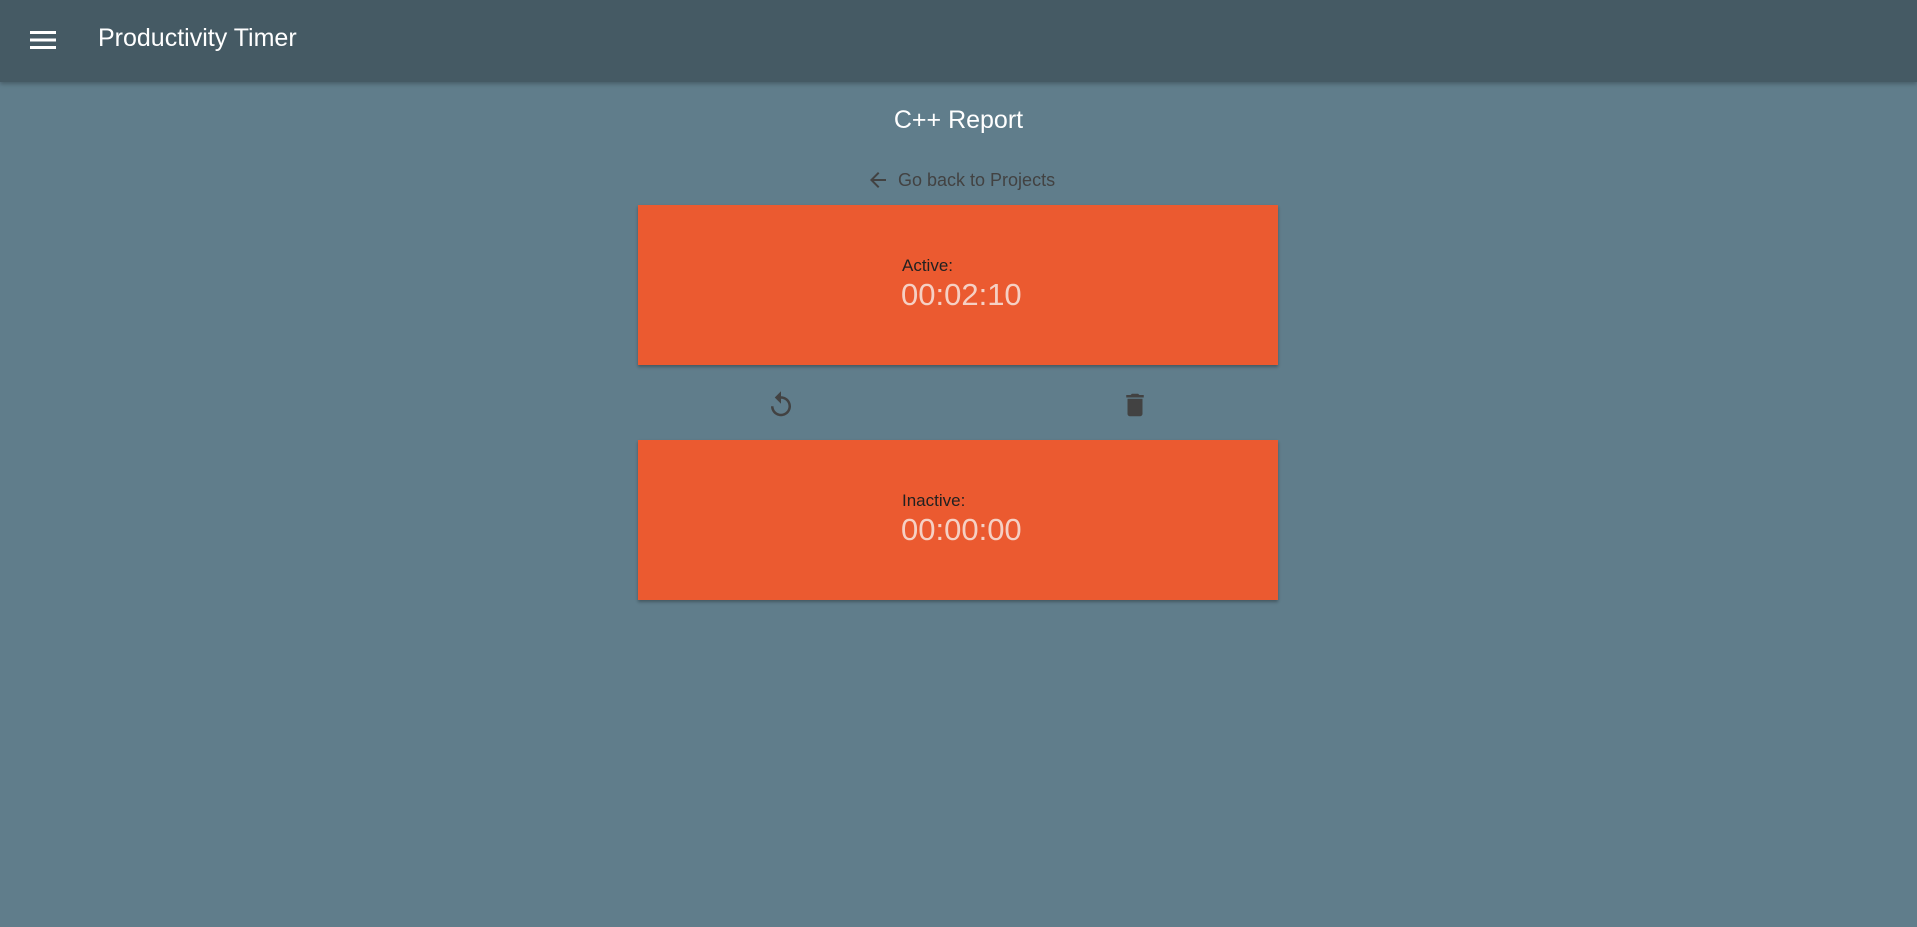 This screenshot has height=927, width=1917. I want to click on inactive-timer-card: Inactive: 00:00:00, so click(958, 520).